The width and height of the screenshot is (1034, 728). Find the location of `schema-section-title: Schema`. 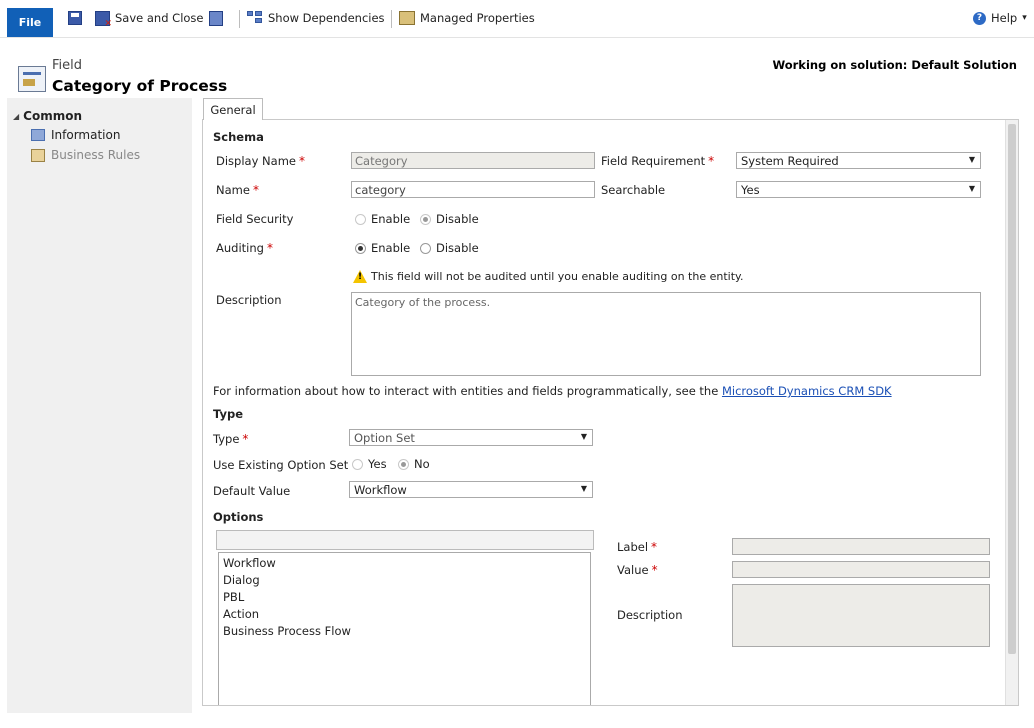

schema-section-title: Schema is located at coordinates (238, 137).